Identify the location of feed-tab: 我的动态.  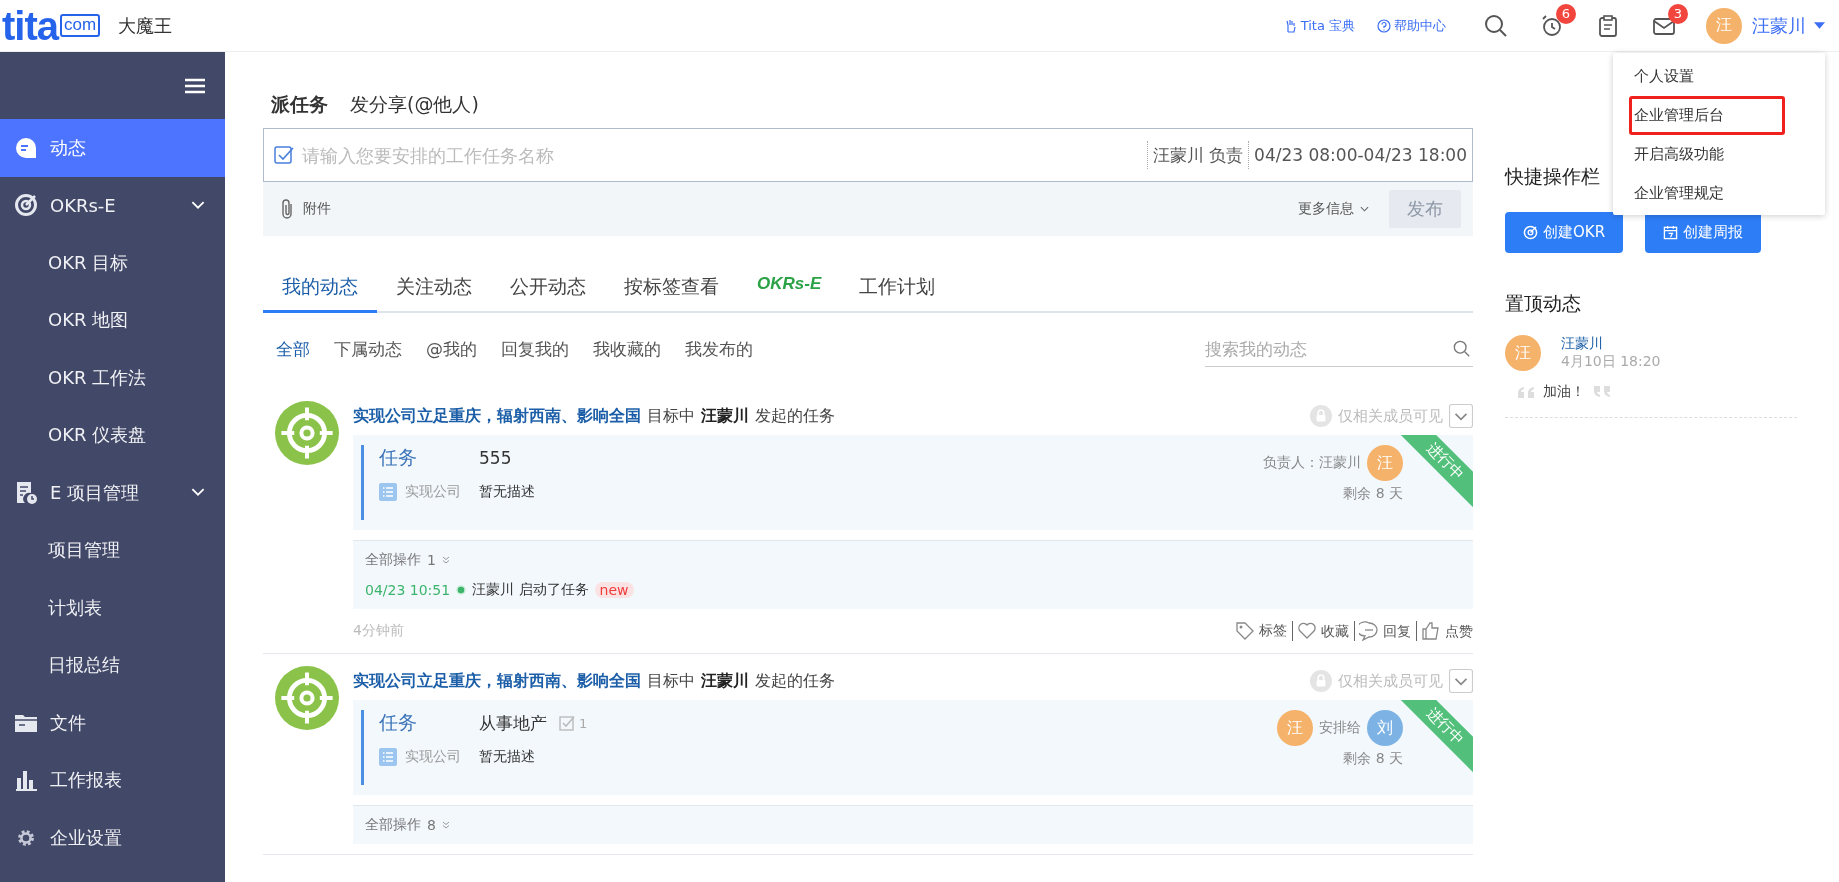
(320, 289).